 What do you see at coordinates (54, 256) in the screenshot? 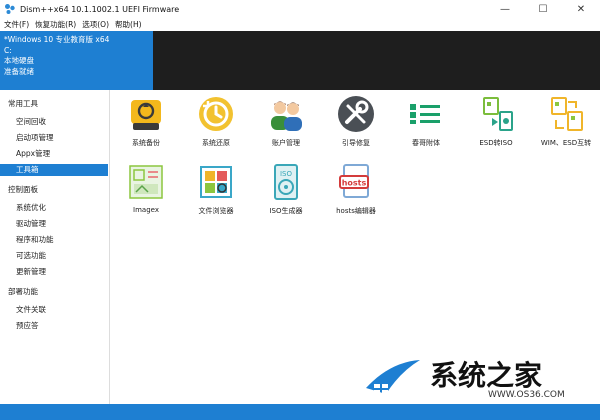
I see `sidebar-item-optional-features: 可选功能` at bounding box center [54, 256].